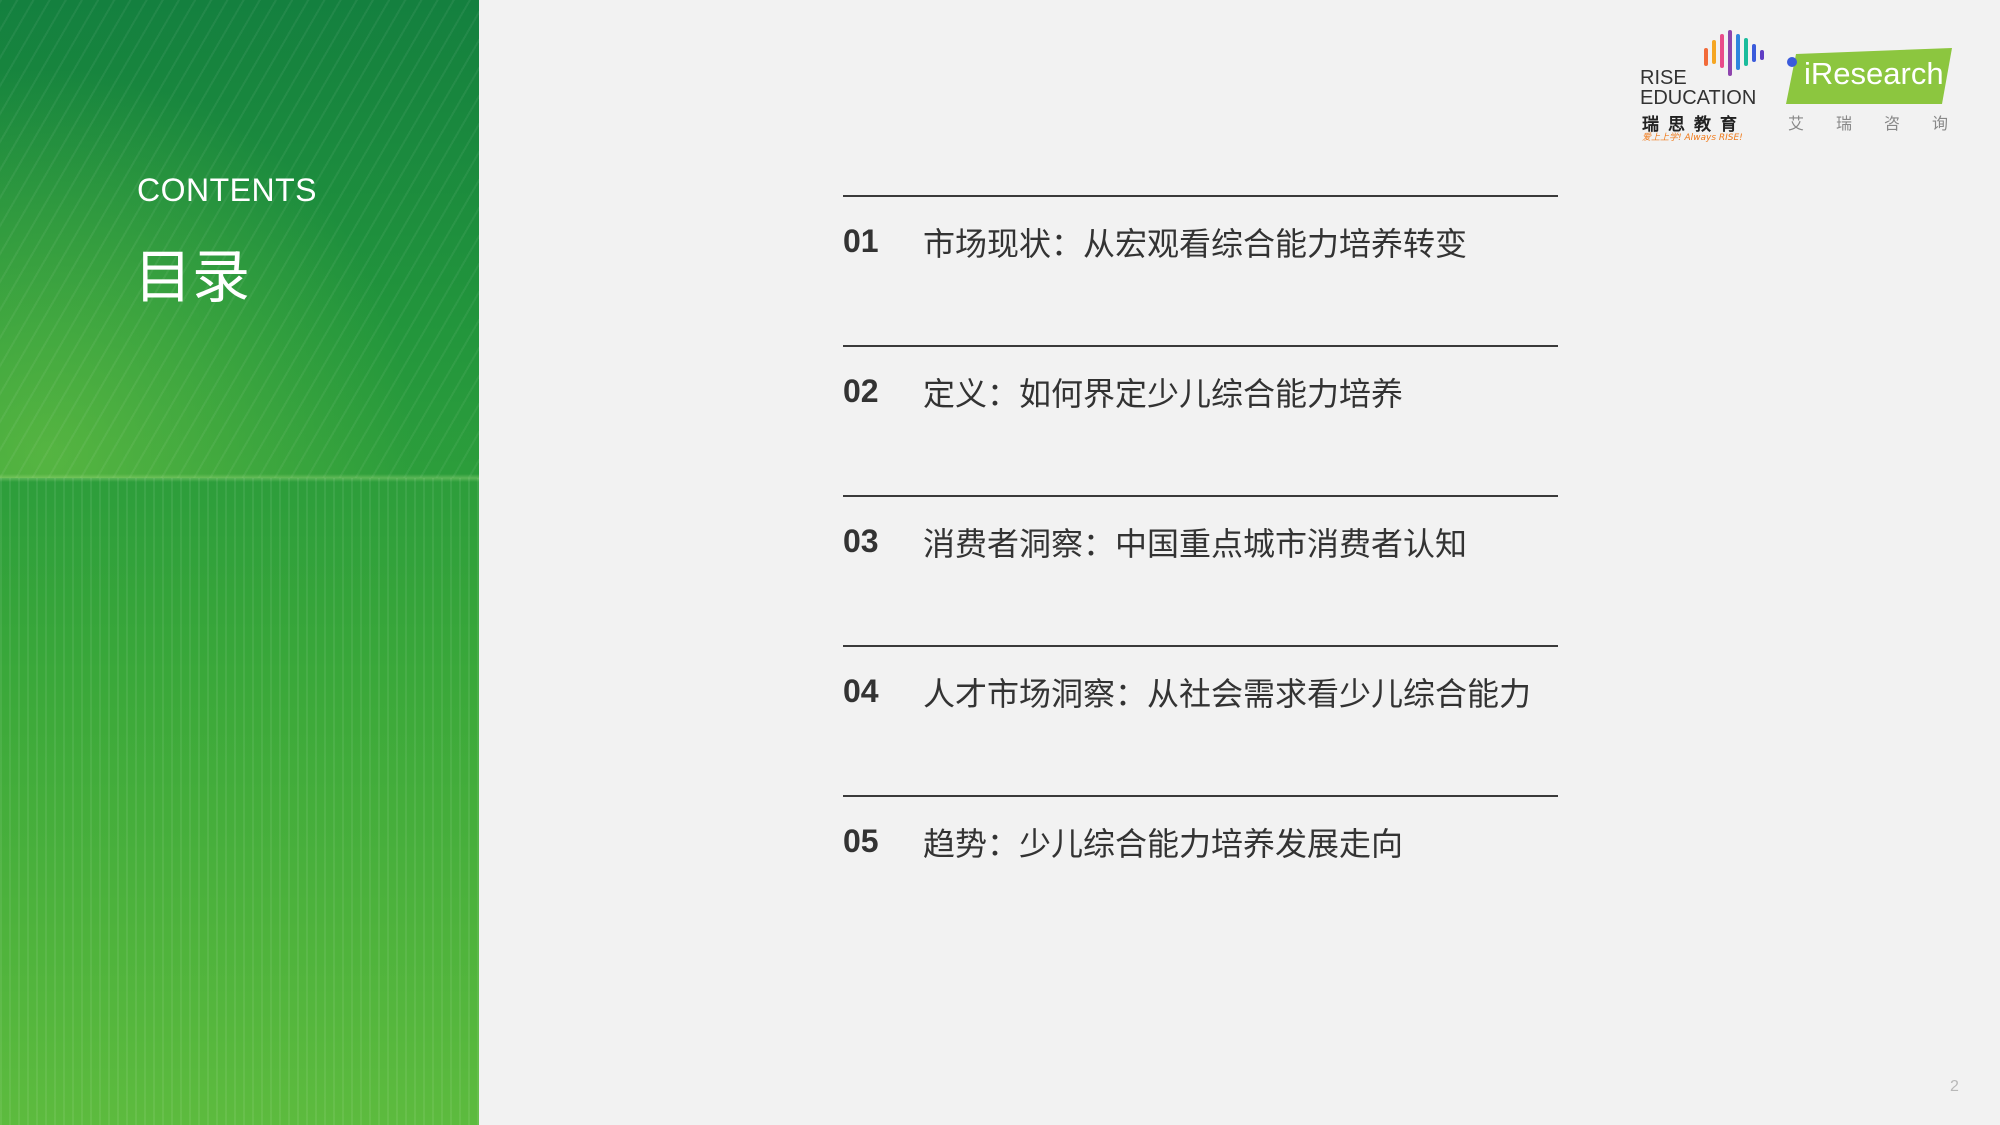 This screenshot has width=2000, height=1125. What do you see at coordinates (861, 241) in the screenshot?
I see `toc-item-number: 01` at bounding box center [861, 241].